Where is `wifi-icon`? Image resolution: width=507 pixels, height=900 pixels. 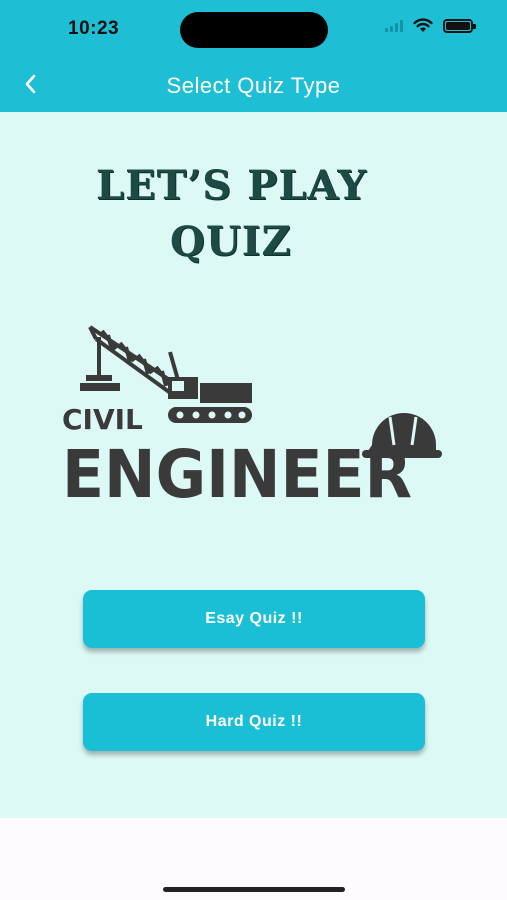 wifi-icon is located at coordinates (423, 25).